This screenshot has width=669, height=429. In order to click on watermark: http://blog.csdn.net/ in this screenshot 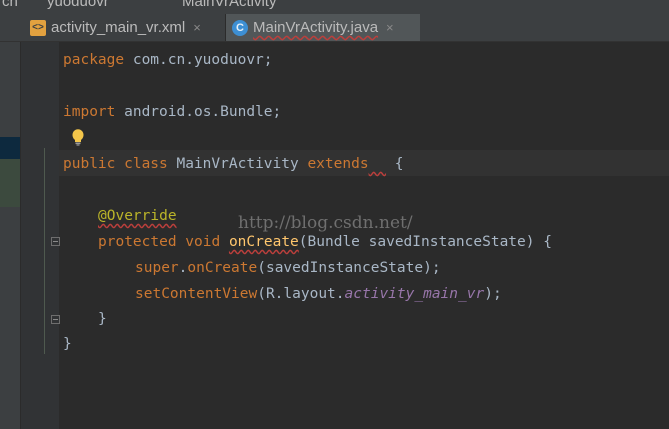, I will do `click(325, 223)`.